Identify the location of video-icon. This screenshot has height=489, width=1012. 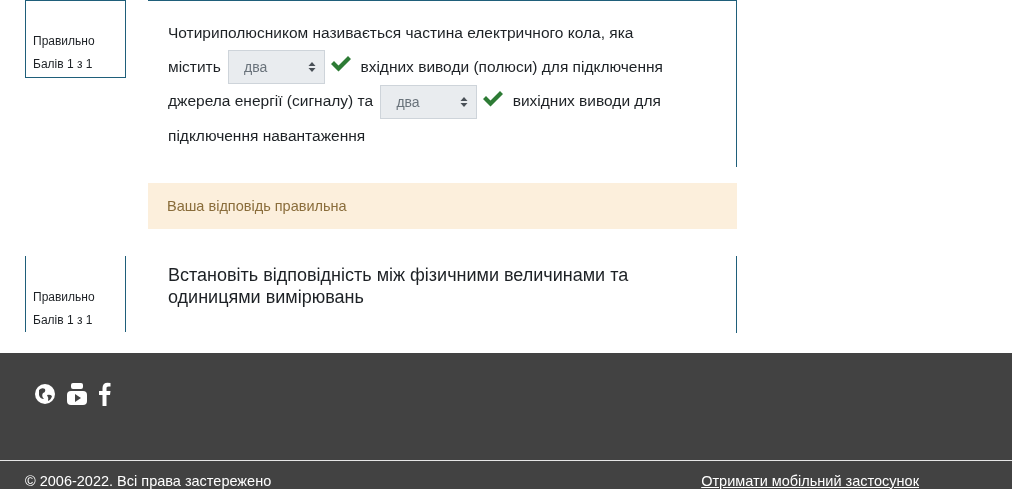
(77, 394).